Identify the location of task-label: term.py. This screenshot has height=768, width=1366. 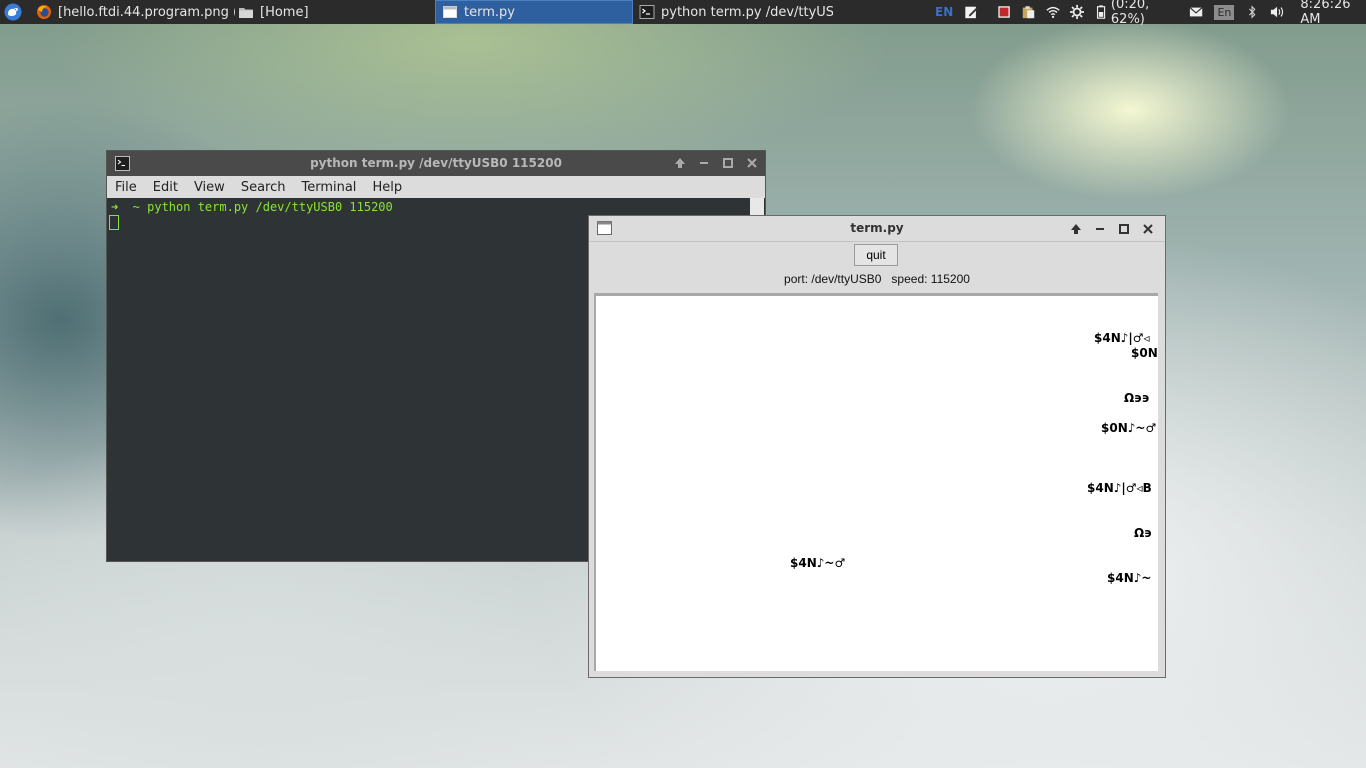
(489, 12).